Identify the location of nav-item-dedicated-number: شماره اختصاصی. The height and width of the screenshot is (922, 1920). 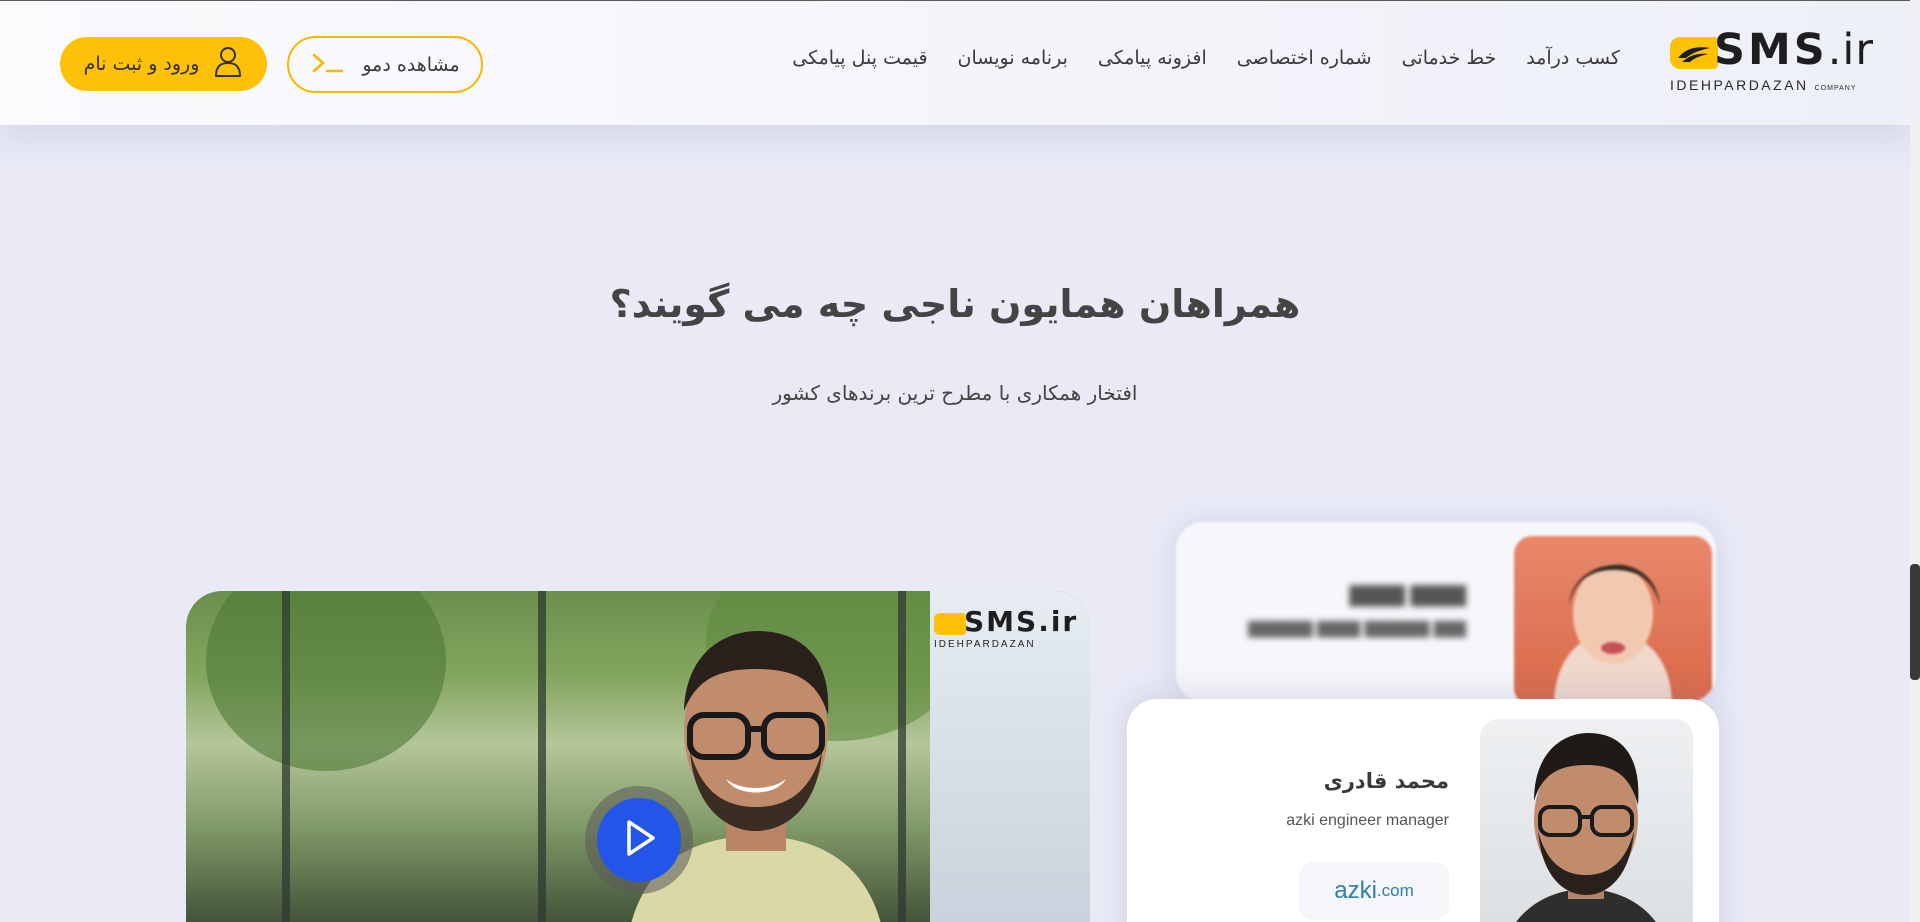
(1304, 58).